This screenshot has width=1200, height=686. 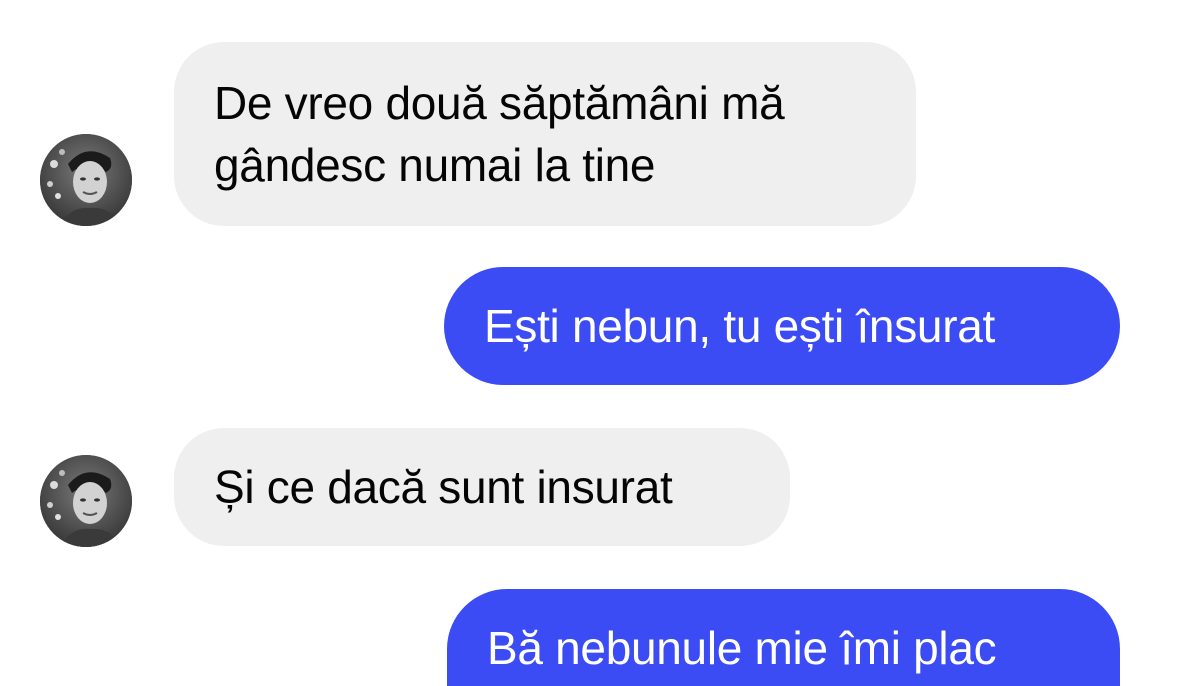 I want to click on message-text-line: De vreo două săptămâni mă, so click(x=499, y=103).